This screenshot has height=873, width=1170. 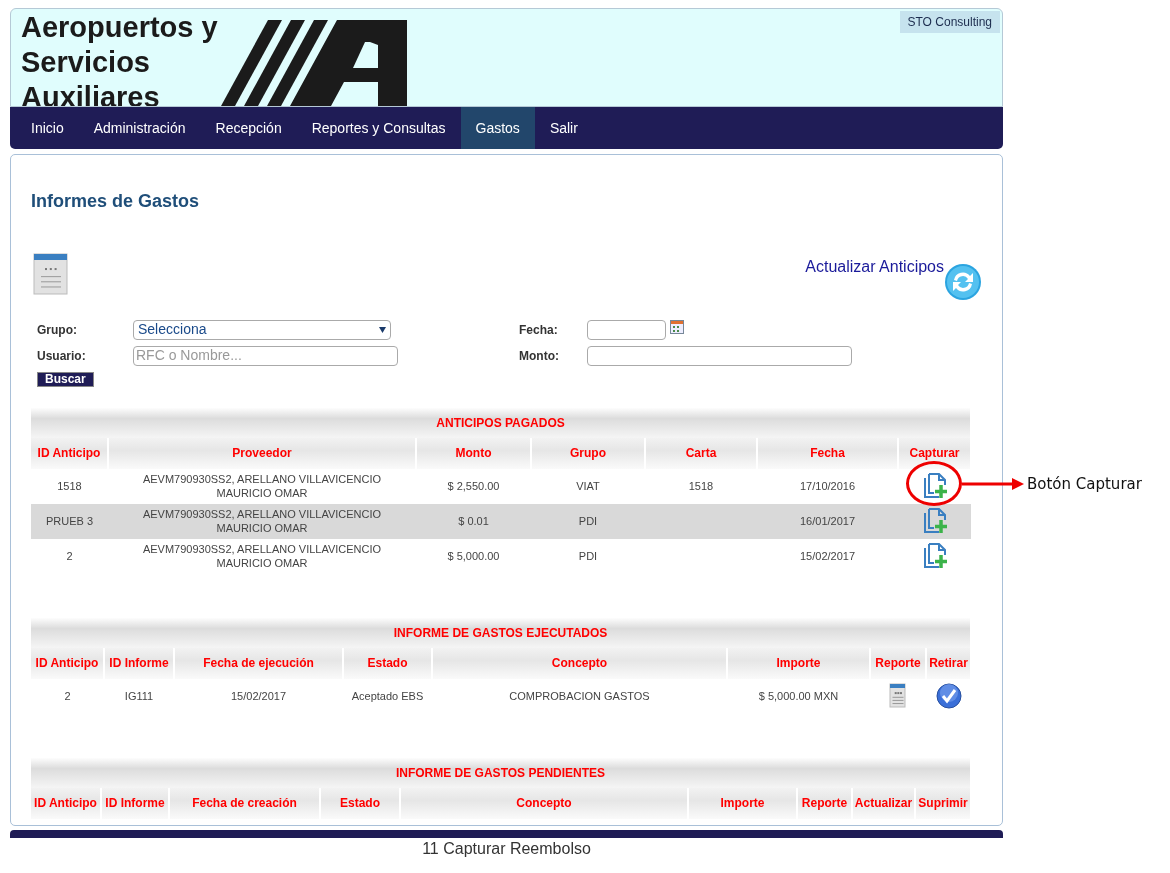 I want to click on table-title: INFORME DE GASTOS PENDIENTES, so click(x=501, y=772).